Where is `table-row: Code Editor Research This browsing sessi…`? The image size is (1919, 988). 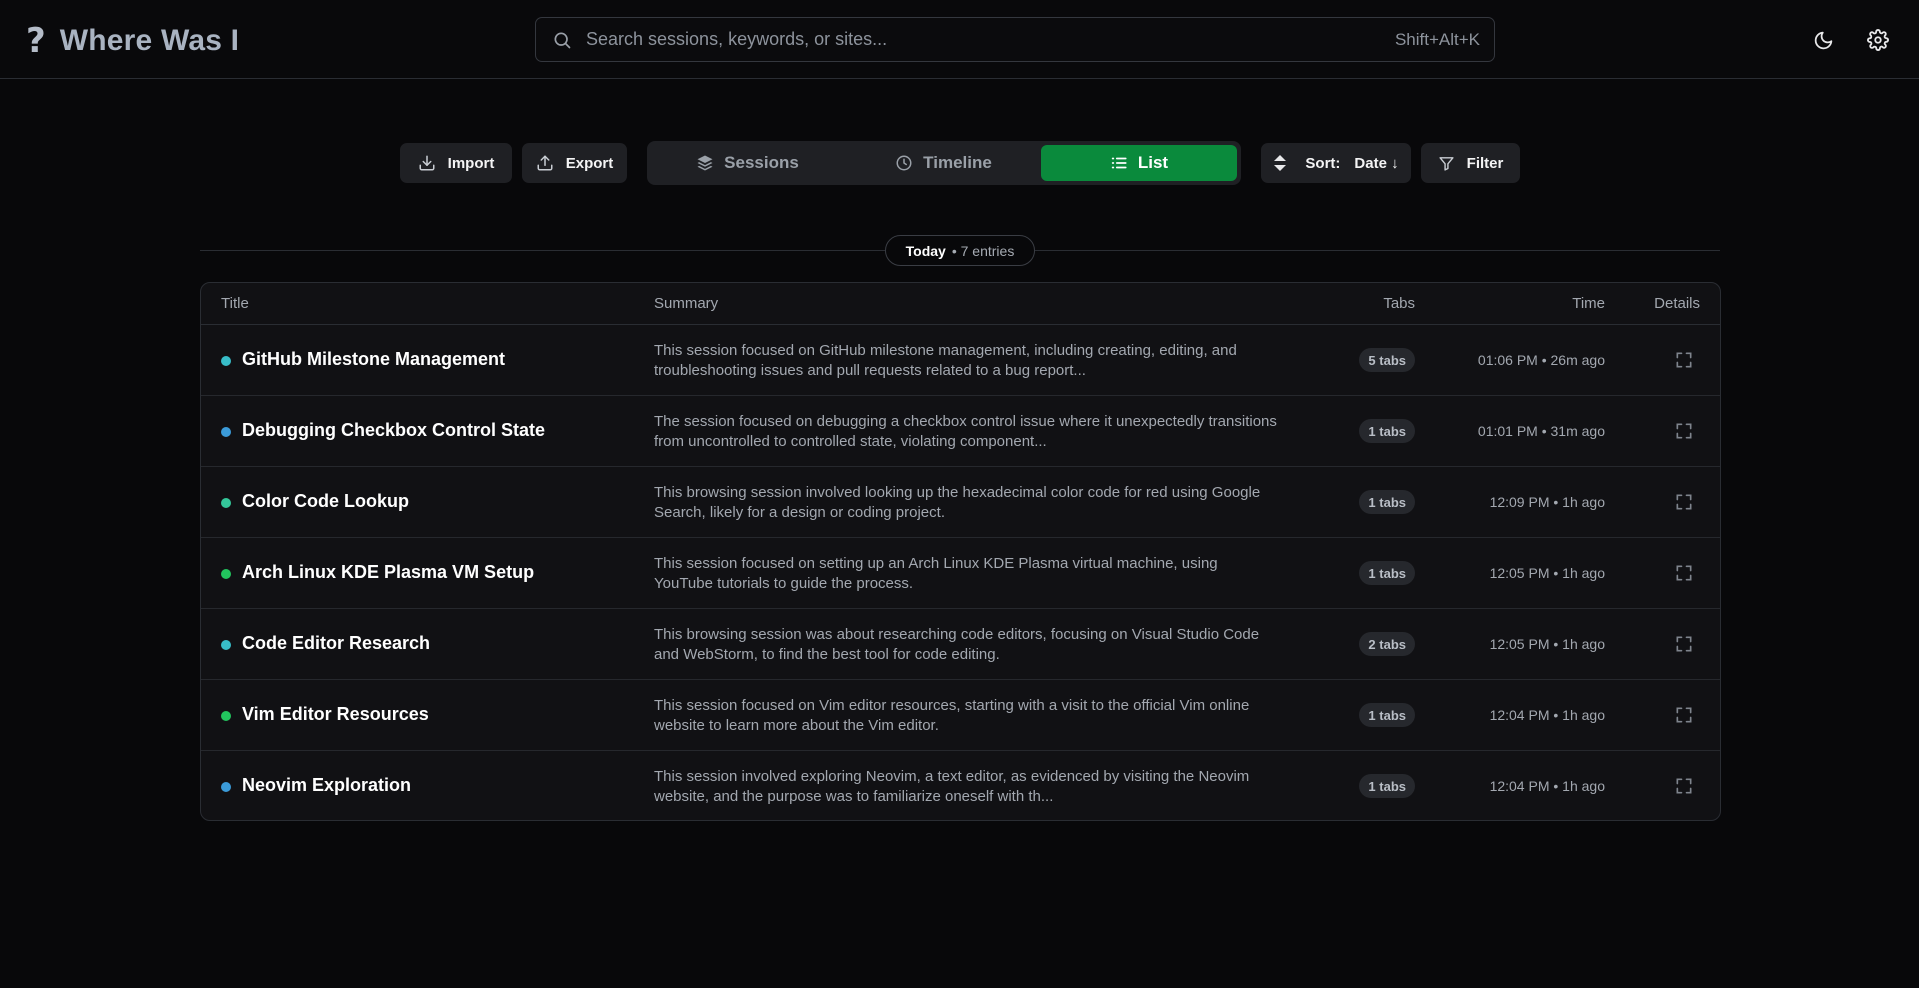 table-row: Code Editor Research This browsing sessi… is located at coordinates (960, 644).